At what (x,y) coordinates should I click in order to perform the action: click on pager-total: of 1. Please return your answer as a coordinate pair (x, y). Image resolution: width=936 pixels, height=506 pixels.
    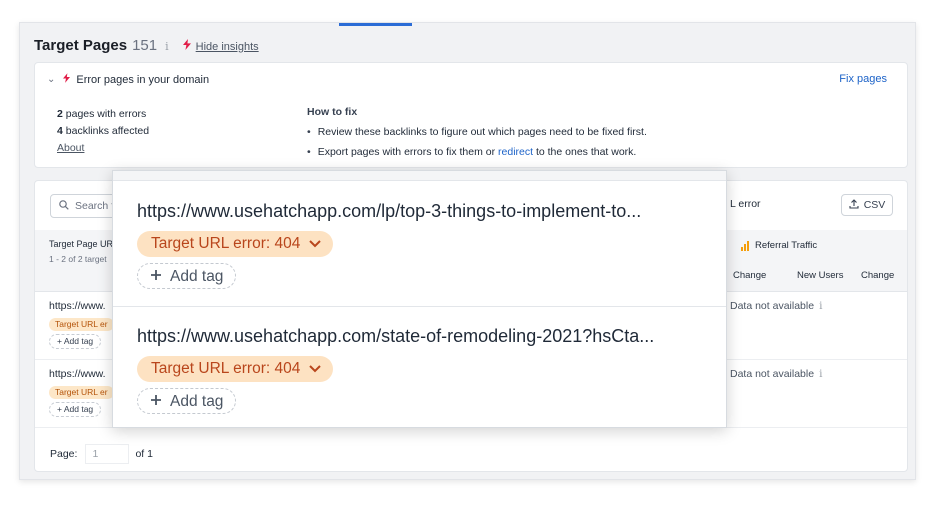
    Looking at the image, I should click on (144, 454).